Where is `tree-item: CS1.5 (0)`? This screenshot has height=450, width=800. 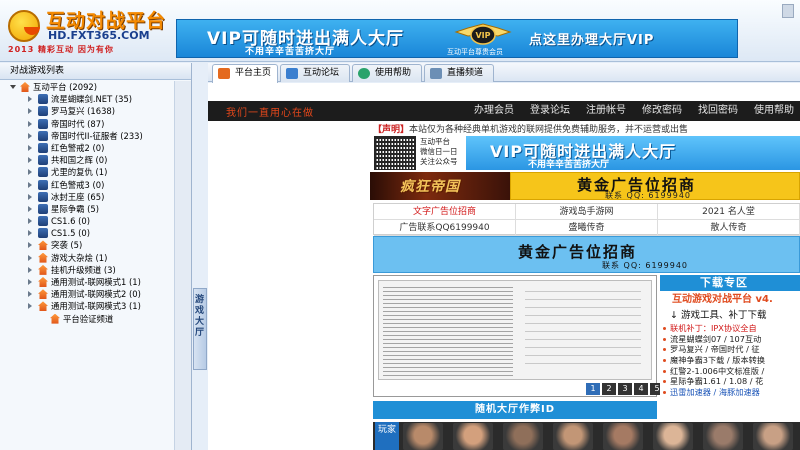 tree-item: CS1.5 (0) is located at coordinates (87, 233).